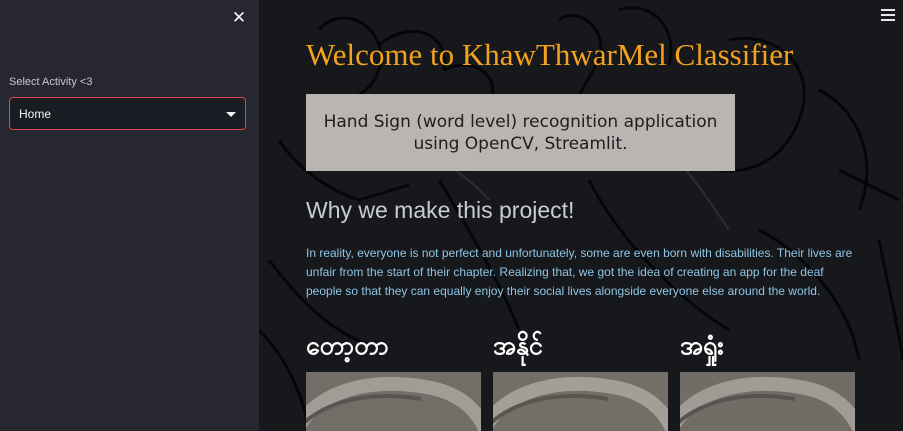 The image size is (903, 431). What do you see at coordinates (550, 54) in the screenshot?
I see `page-title: Welcome to KhawThwarMel Classifier` at bounding box center [550, 54].